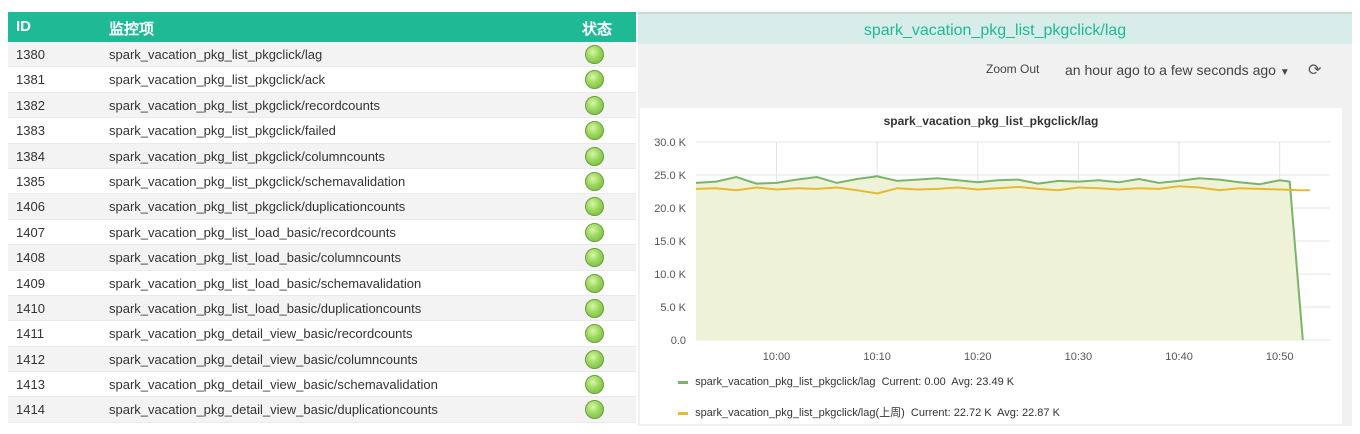  I want to click on table-row: 1380 spark_vacation_pkg_list_pkgclick/lag, so click(322, 55).